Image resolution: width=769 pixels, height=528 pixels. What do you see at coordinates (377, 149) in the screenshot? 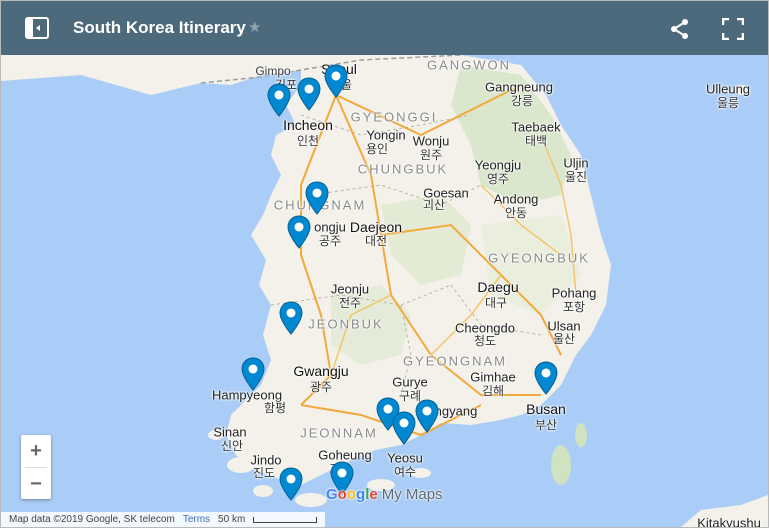
I see `label-yongin-kr: 용인` at bounding box center [377, 149].